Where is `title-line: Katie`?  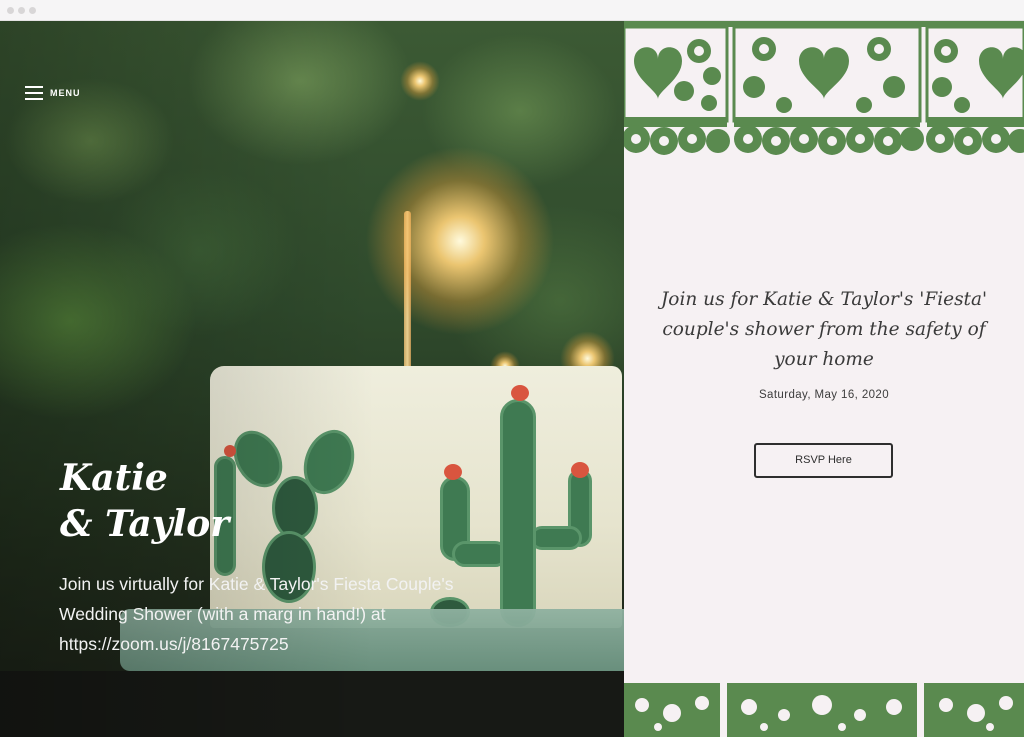 title-line: Katie is located at coordinates (114, 478).